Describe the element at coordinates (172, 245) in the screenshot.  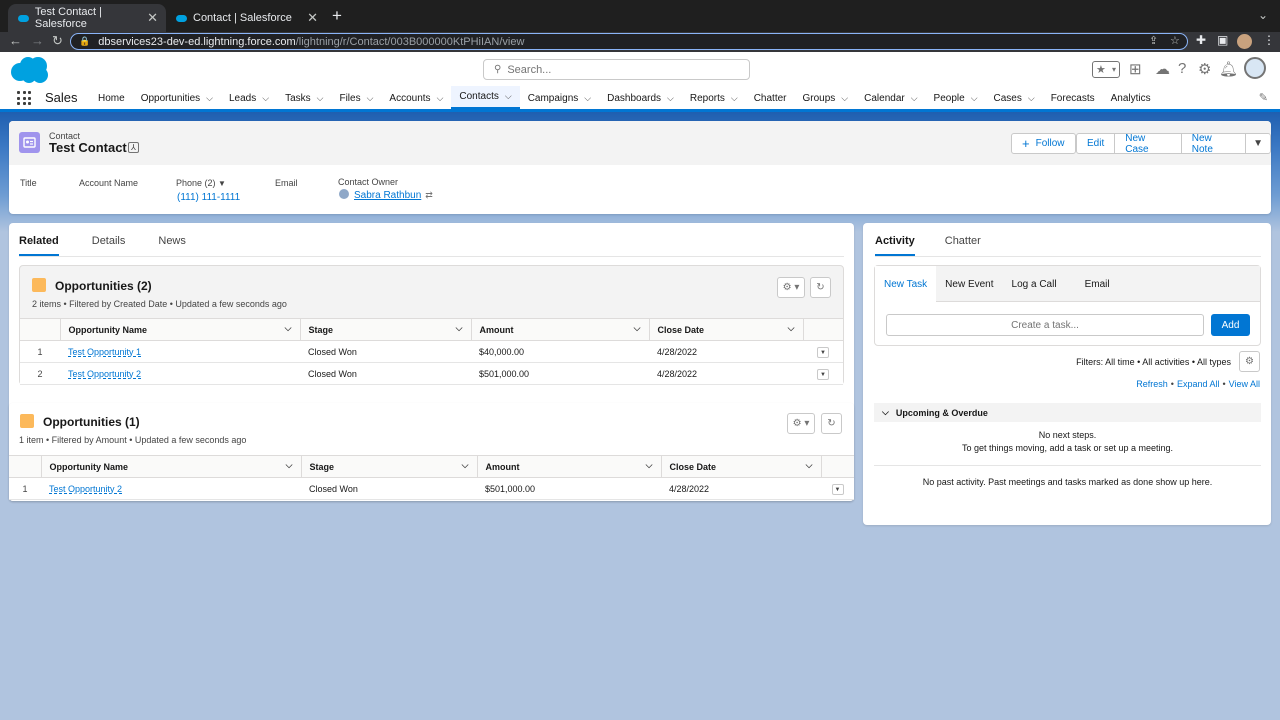
I see `tab-news: News` at that location.